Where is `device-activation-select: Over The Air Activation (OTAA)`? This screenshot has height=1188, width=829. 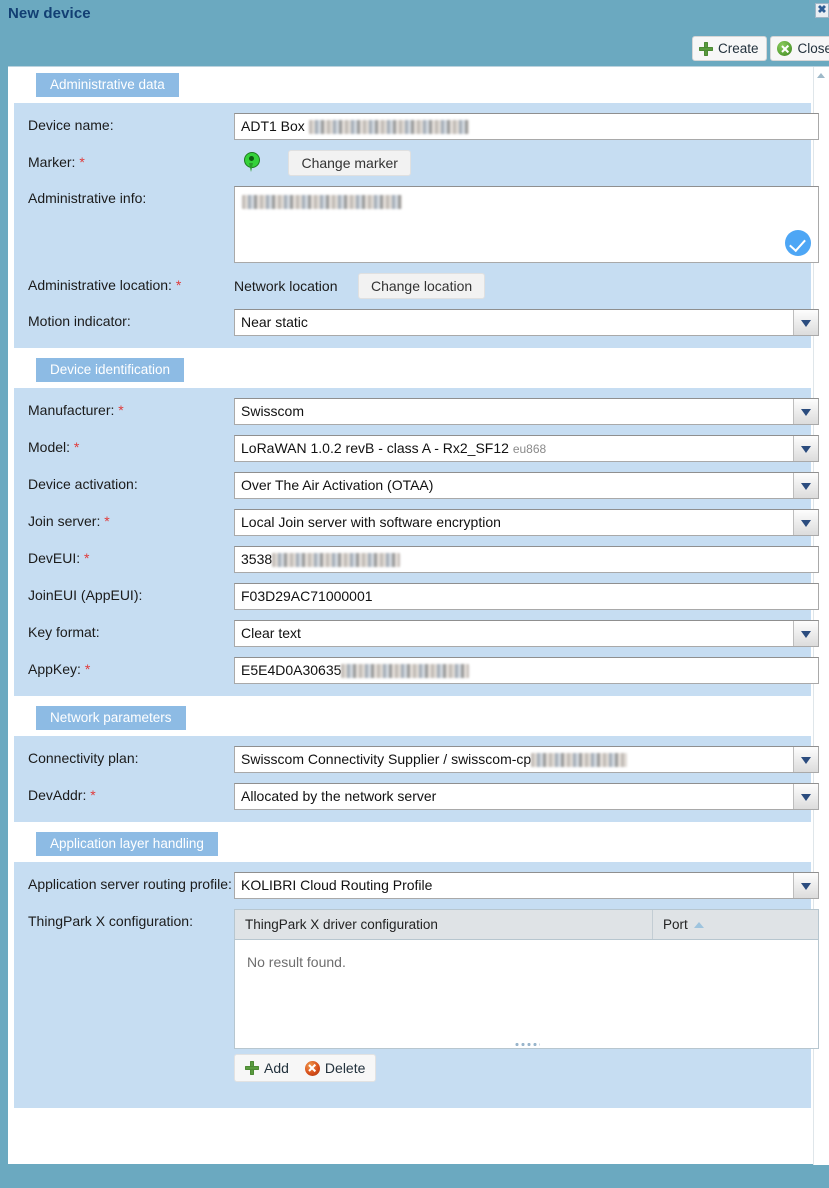
device-activation-select: Over The Air Activation (OTAA) is located at coordinates (526, 485).